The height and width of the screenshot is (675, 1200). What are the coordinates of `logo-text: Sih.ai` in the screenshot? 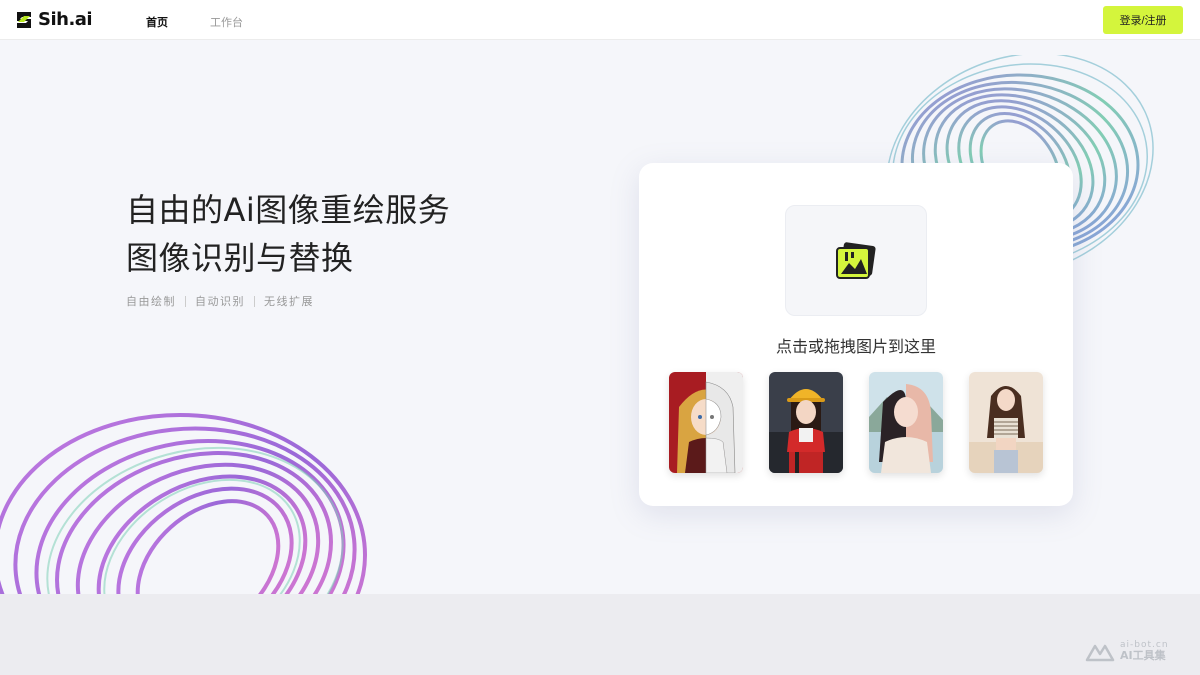 It's located at (65, 19).